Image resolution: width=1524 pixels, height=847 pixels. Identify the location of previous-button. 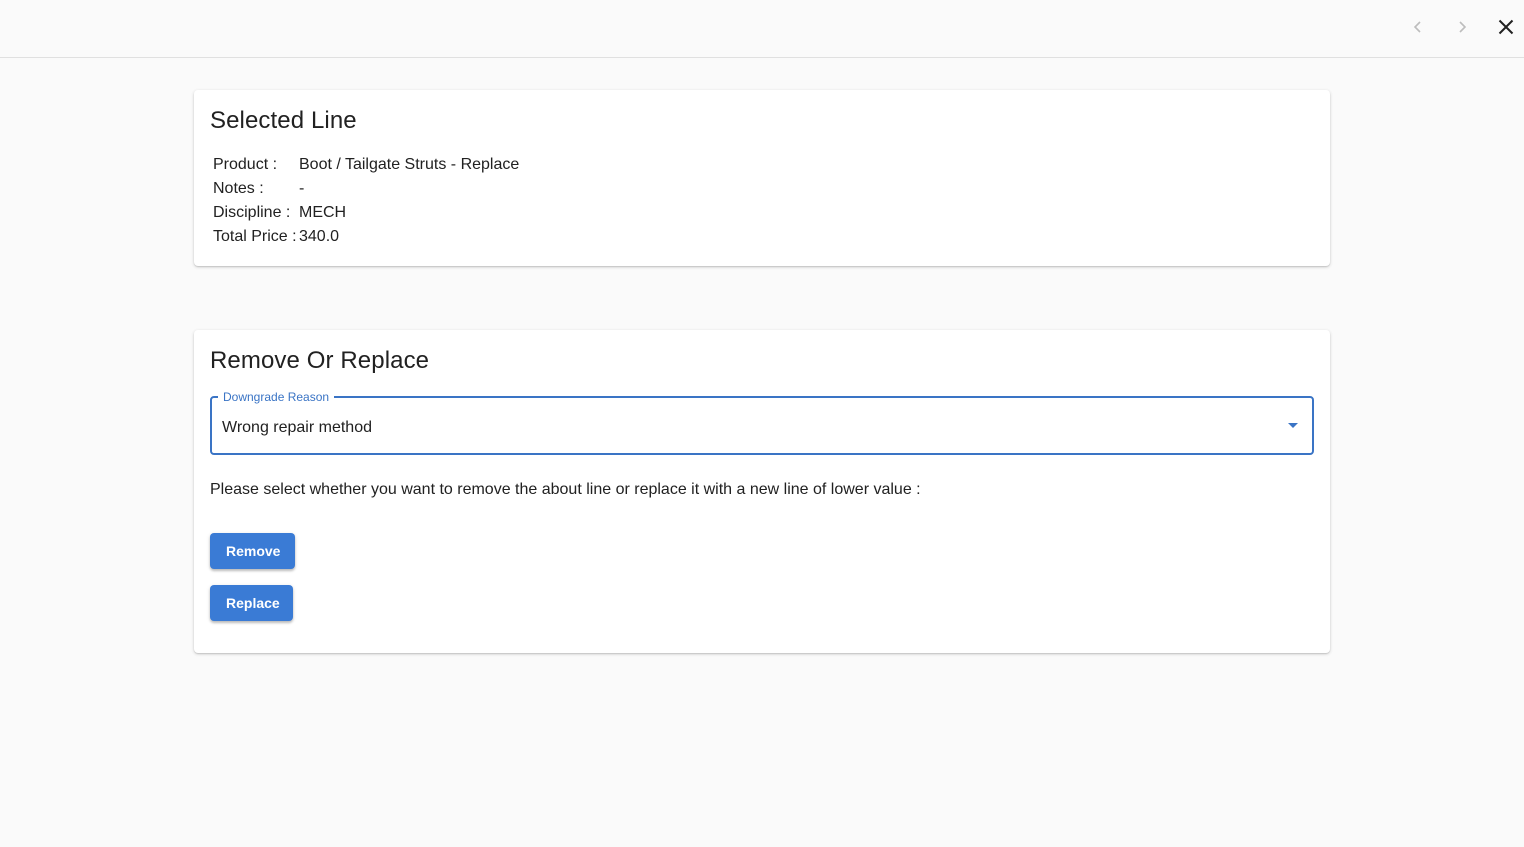
(1418, 27).